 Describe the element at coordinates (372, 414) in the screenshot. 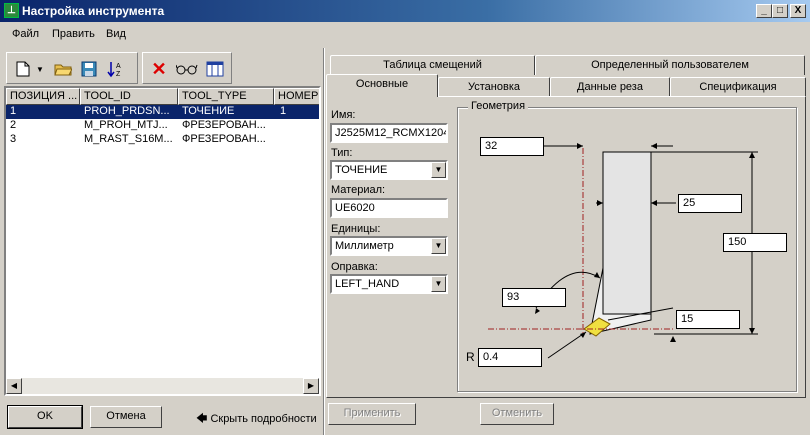

I see `apply-button: Применить` at that location.